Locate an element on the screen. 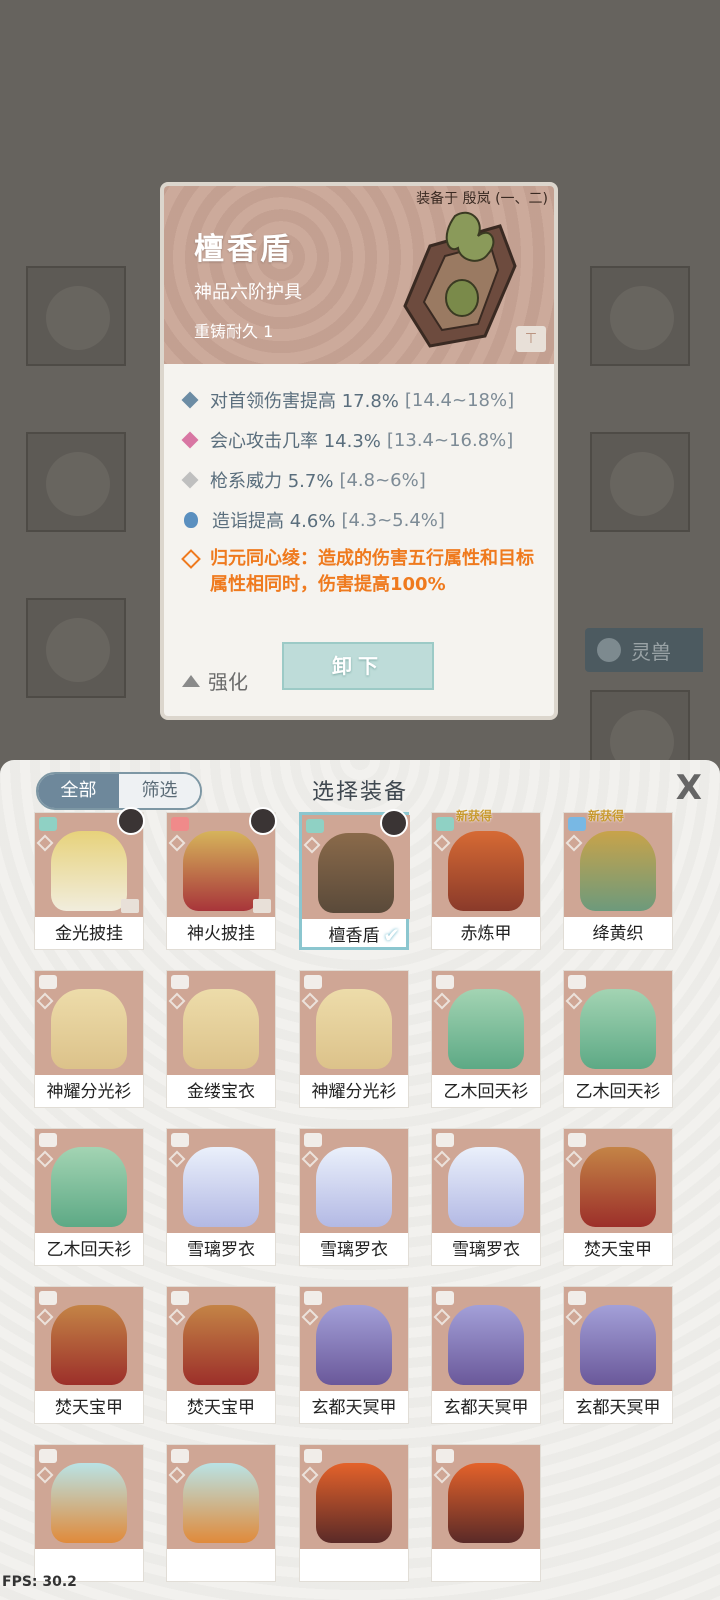 The height and width of the screenshot is (1600, 720). unequip-button: 卸下 is located at coordinates (358, 666).